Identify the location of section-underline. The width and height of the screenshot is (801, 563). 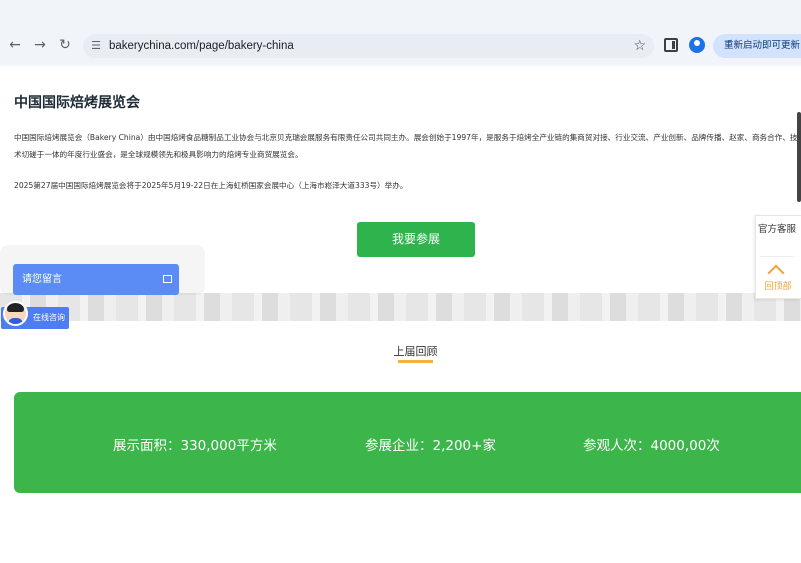
(415, 361).